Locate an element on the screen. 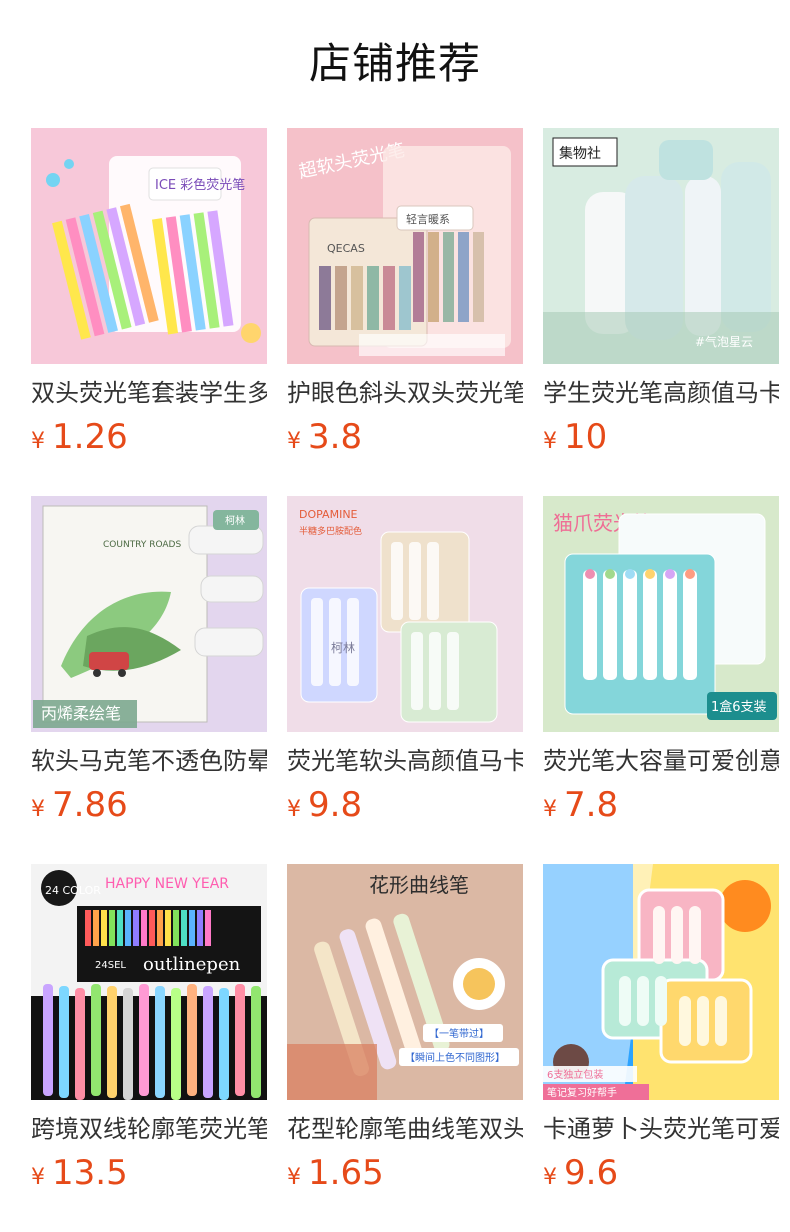 The height and width of the screenshot is (1232, 790). product-image: 猫爪荧光笔 1盒6支装 is located at coordinates (661, 614).